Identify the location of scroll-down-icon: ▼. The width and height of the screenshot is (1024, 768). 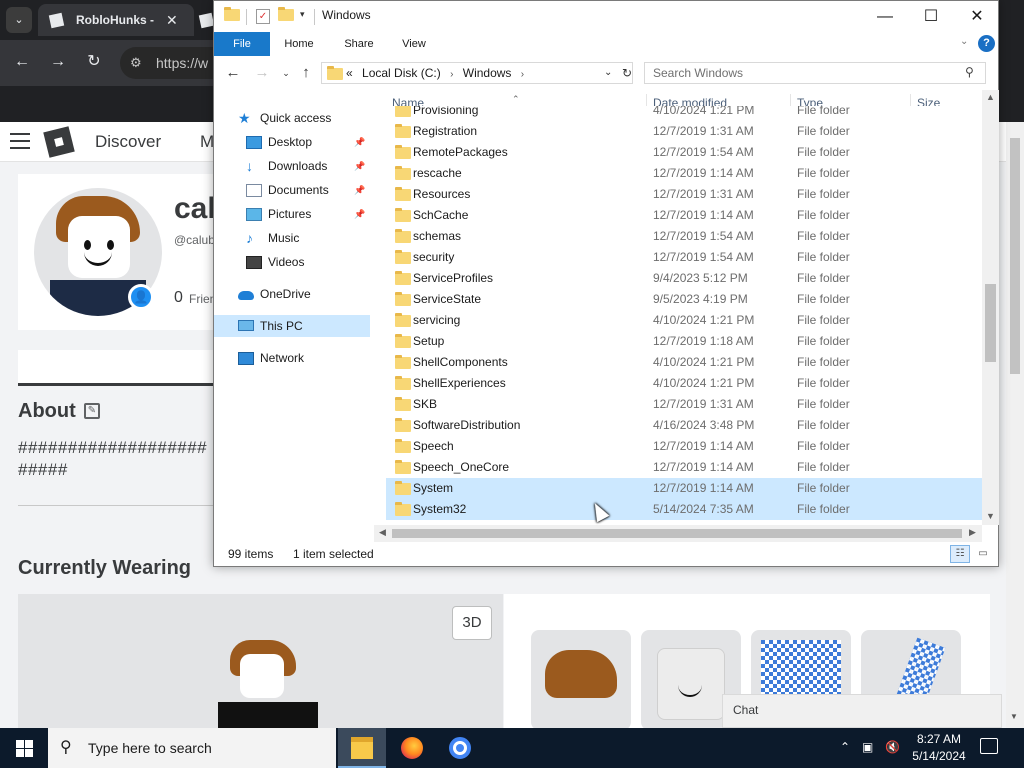
(990, 516).